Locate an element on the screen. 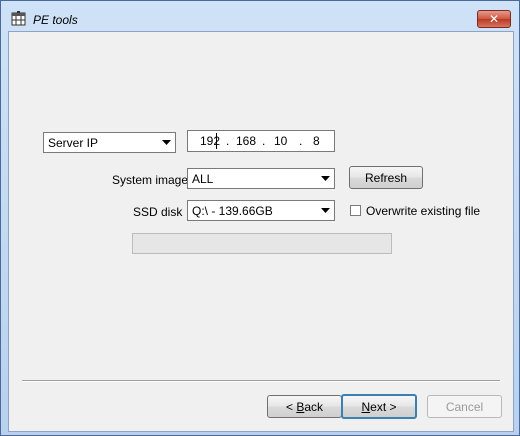 The width and height of the screenshot is (520, 436). ip-octet-3: 10 is located at coordinates (280, 141).